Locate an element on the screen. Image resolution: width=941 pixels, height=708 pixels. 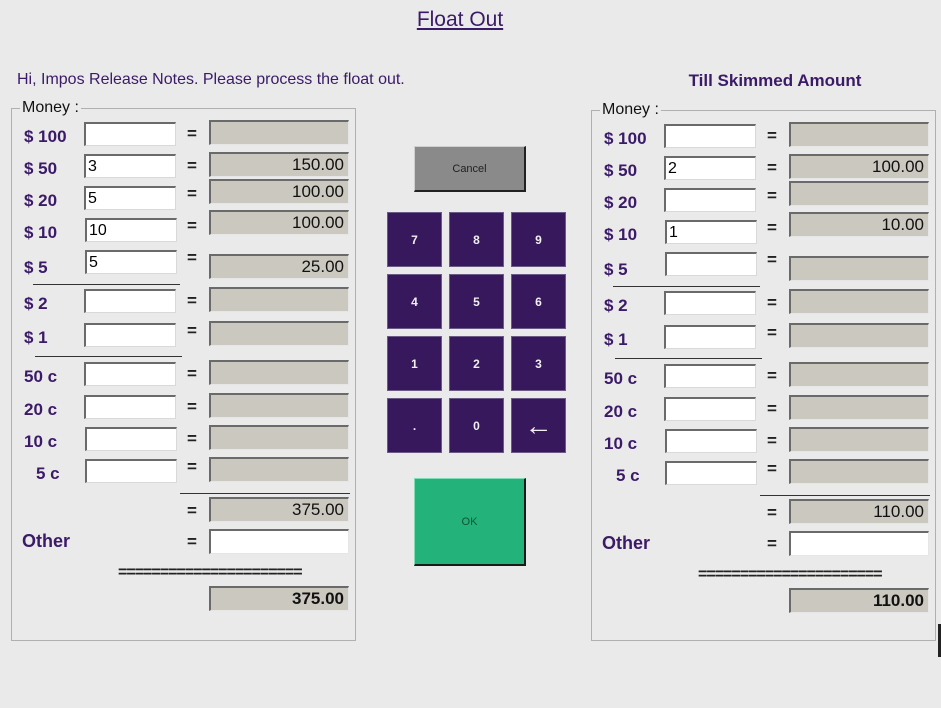
page-title: Float Out is located at coordinates (460, 19).